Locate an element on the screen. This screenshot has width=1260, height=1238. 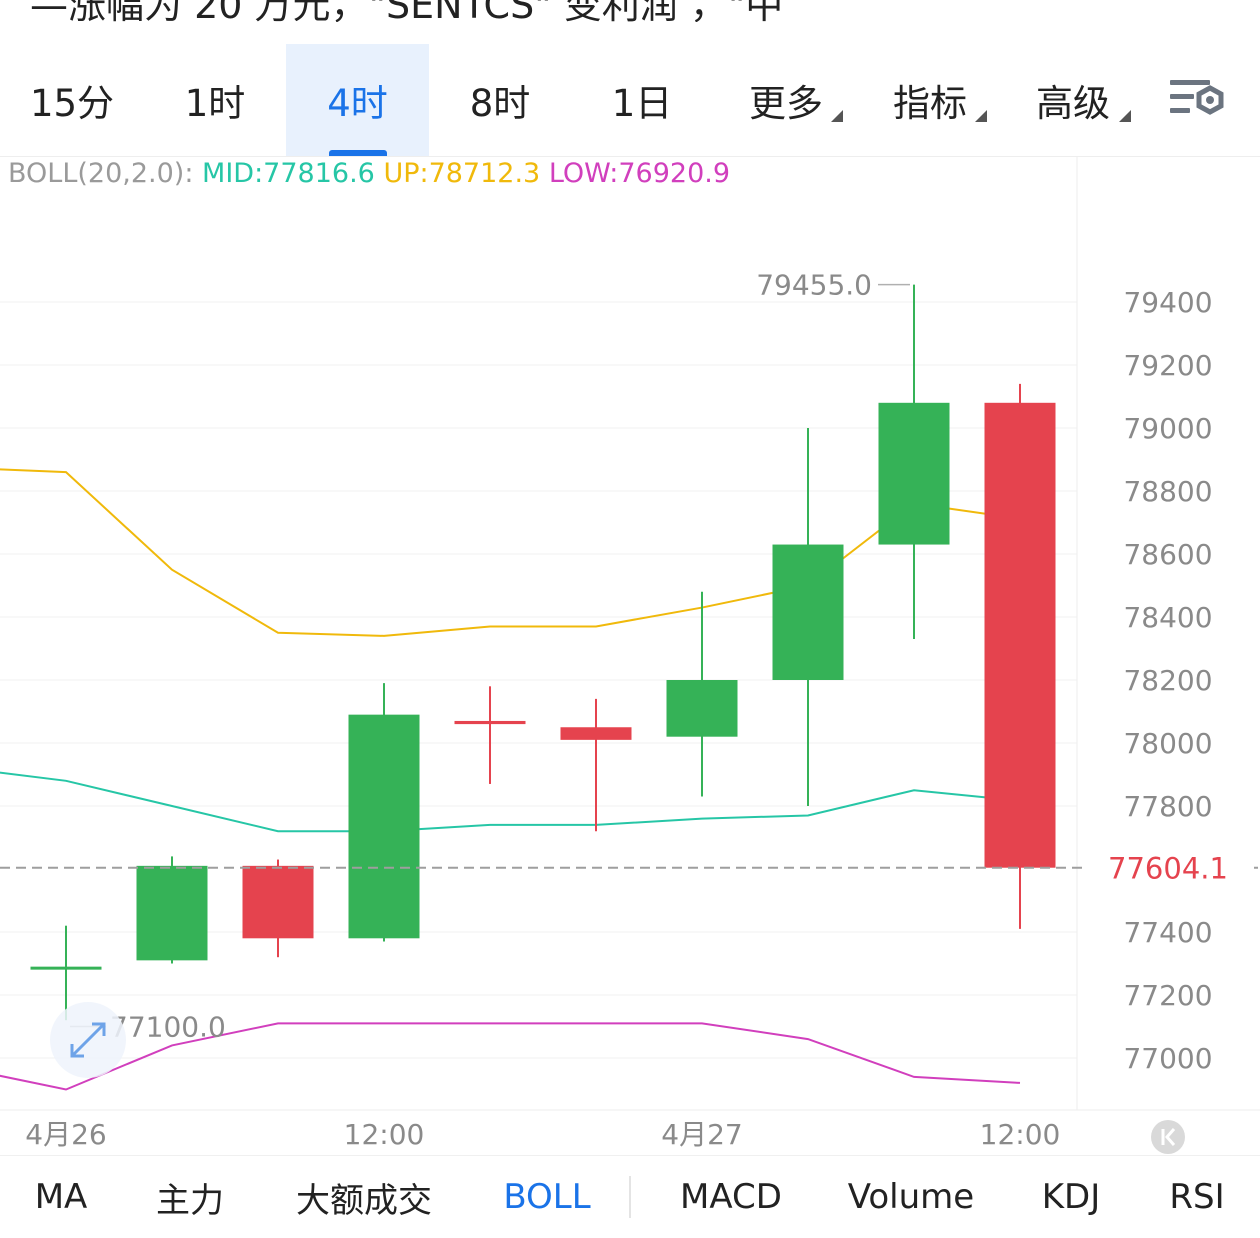
indicator-kdj: KDJ is located at coordinates (1071, 1197).